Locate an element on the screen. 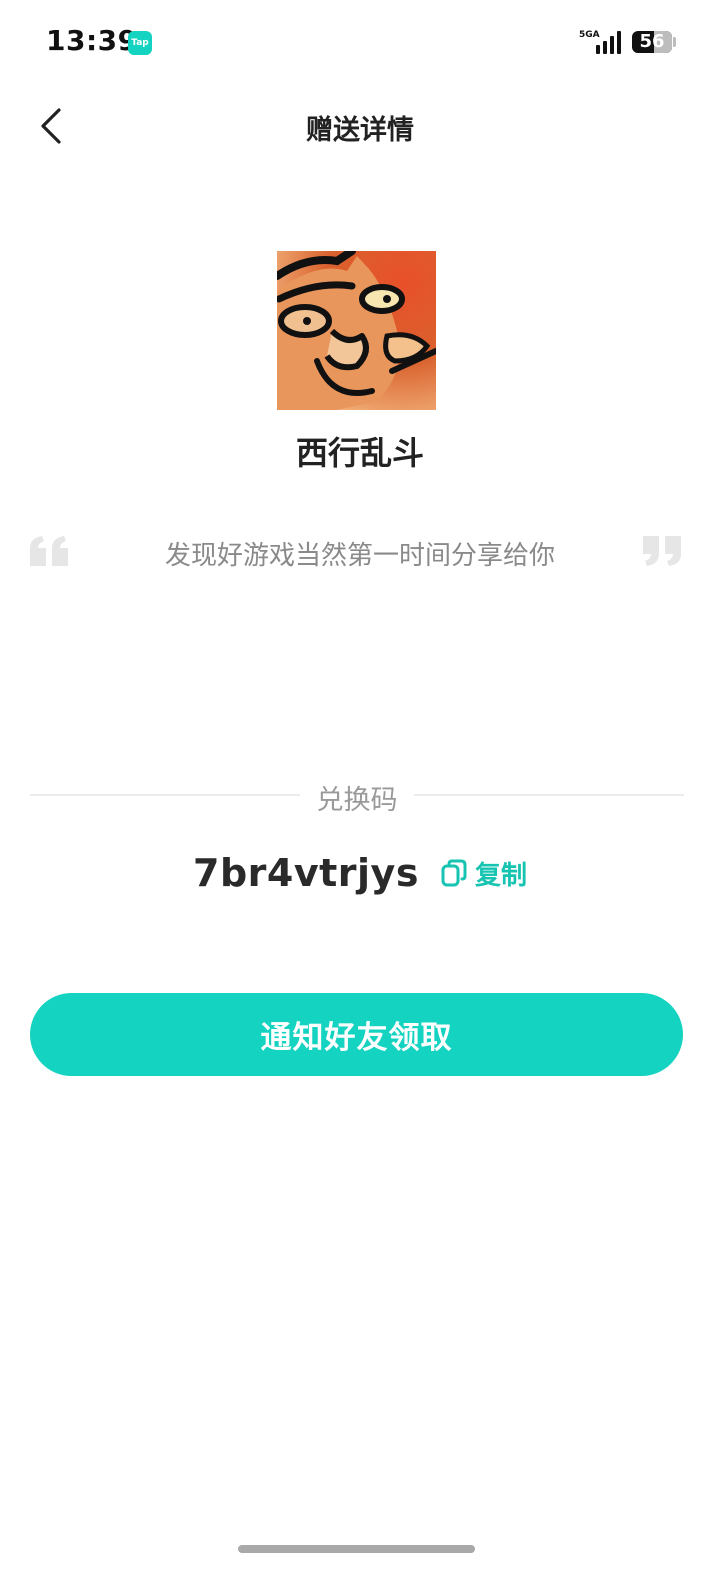 This screenshot has height=1584, width=720. battery-level: 56 is located at coordinates (652, 41).